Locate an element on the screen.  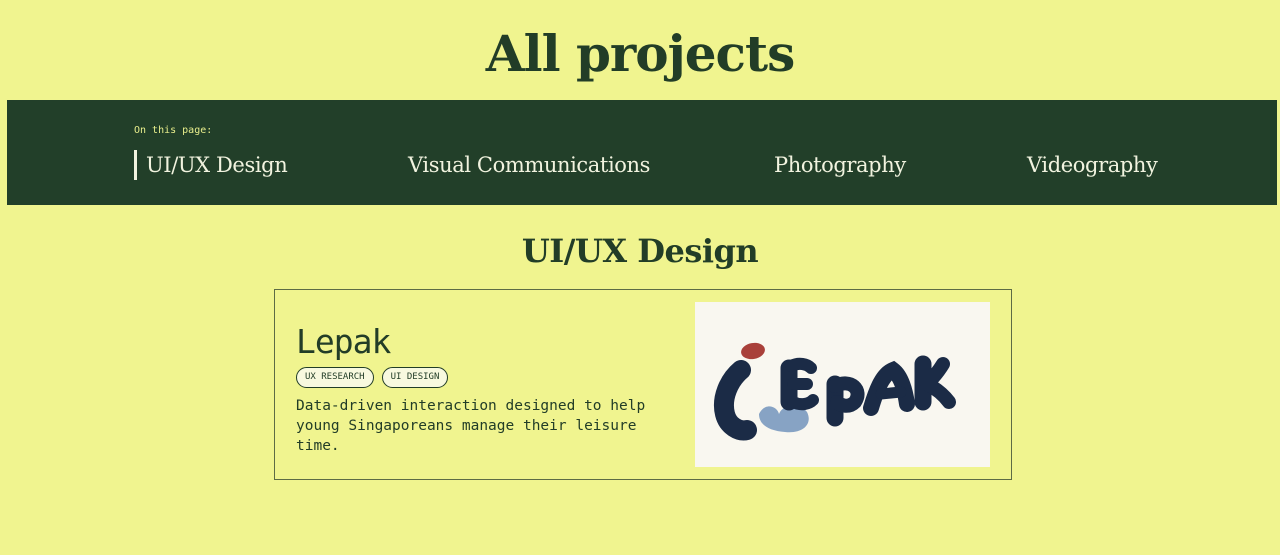
section-title: UI/UX Design is located at coordinates (640, 251).